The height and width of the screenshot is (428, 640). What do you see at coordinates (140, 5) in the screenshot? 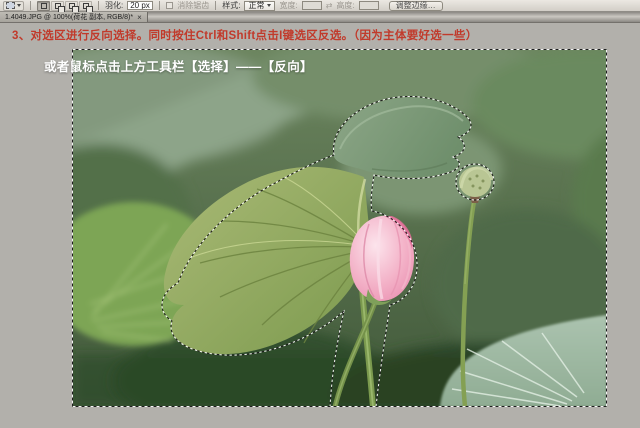
I see `feather-input` at bounding box center [140, 5].